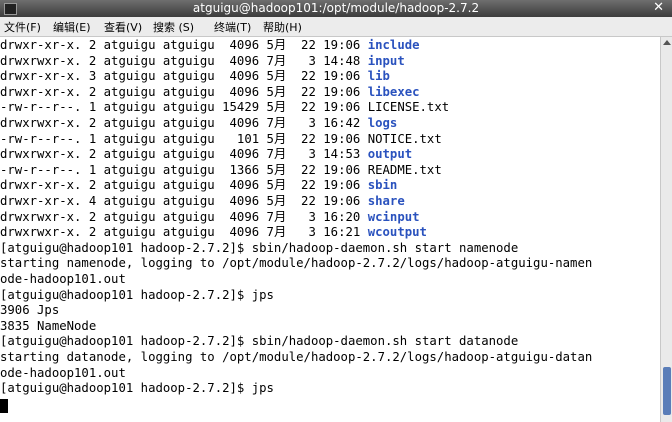 This screenshot has width=672, height=422. I want to click on file-time: 14:48, so click(345, 60).